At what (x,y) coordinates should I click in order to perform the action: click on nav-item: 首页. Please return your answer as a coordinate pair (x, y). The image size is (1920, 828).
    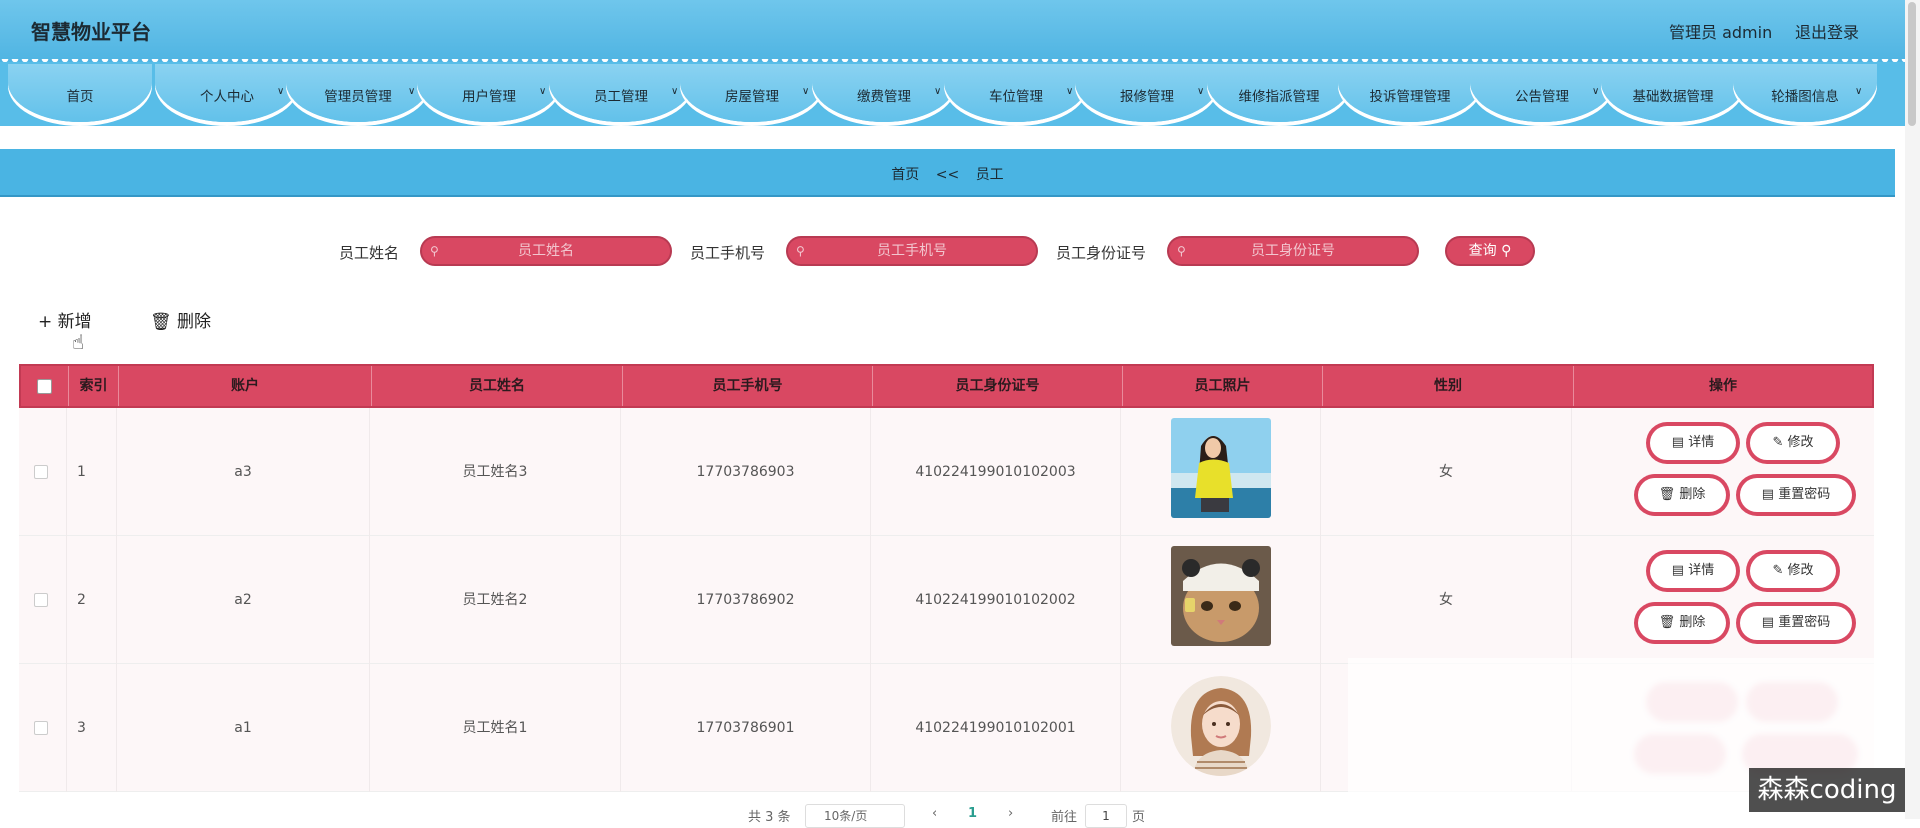
    Looking at the image, I should click on (80, 93).